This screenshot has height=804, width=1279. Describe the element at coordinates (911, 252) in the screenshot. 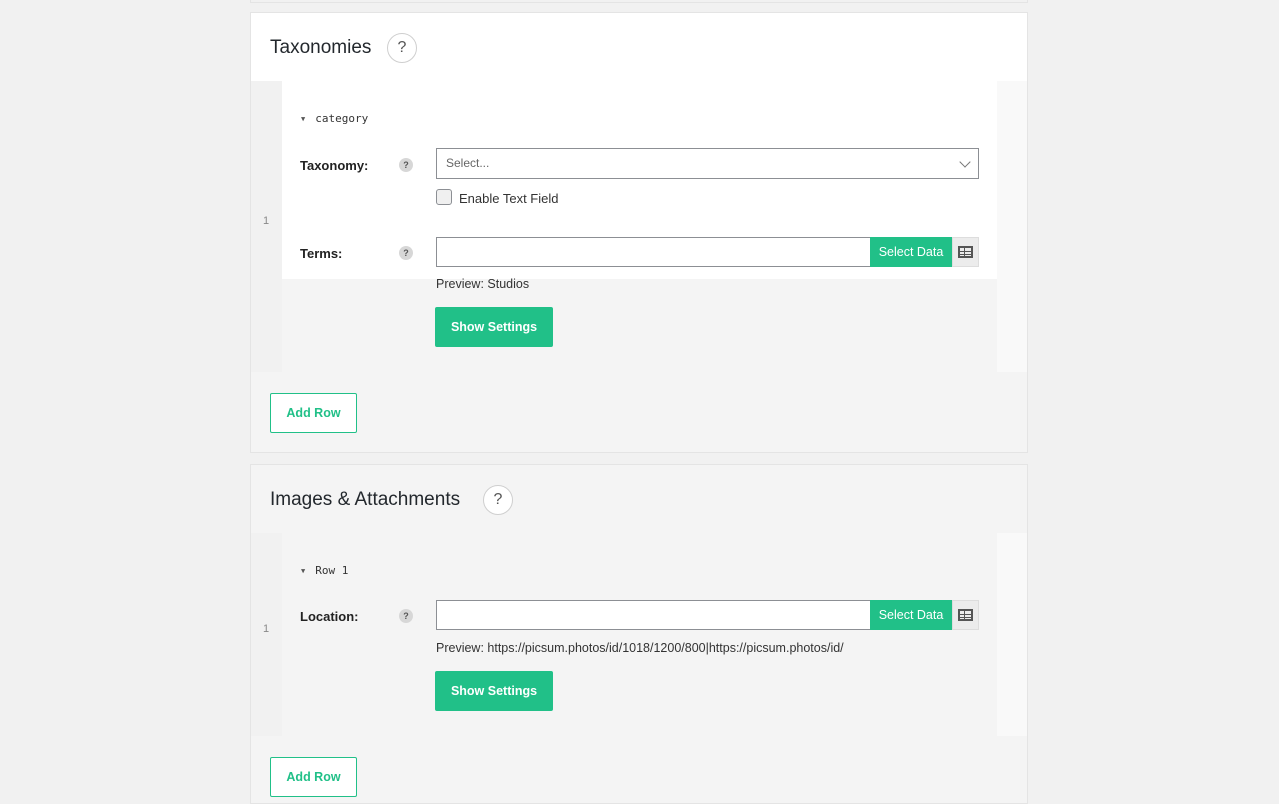

I see `terms-select-data-button: Select Data` at that location.